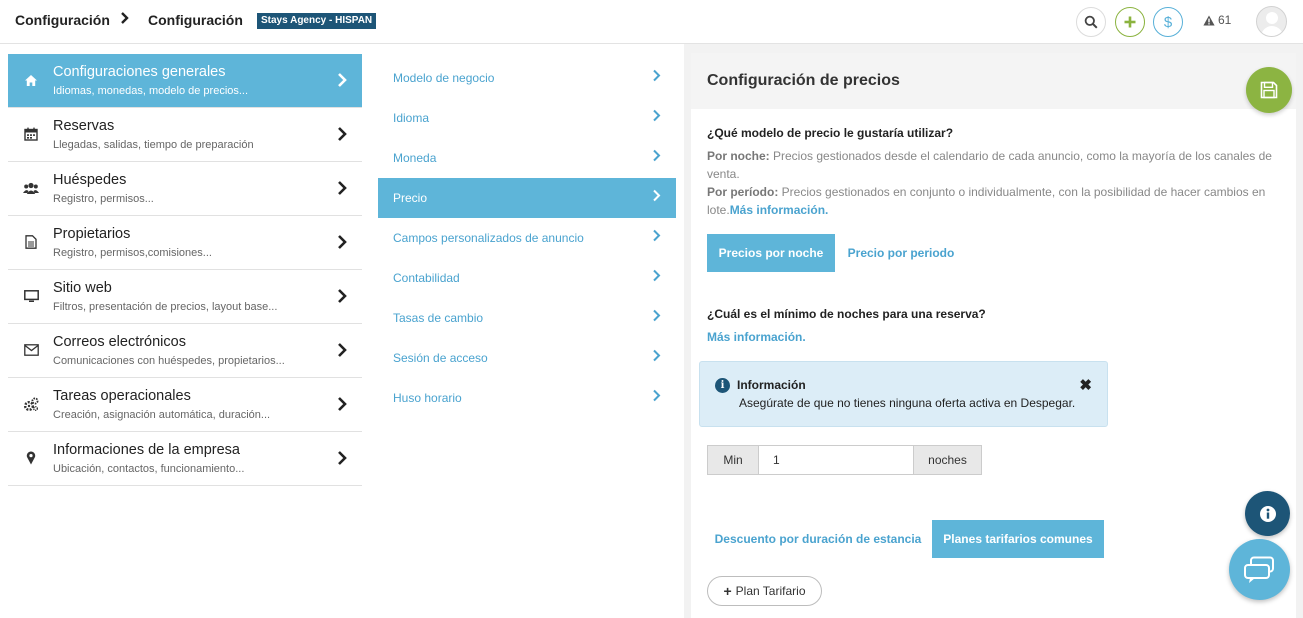 This screenshot has height=618, width=1303. What do you see at coordinates (1018, 539) in the screenshot?
I see `tab-common-rate-plans: Planes tarifarios comunes` at bounding box center [1018, 539].